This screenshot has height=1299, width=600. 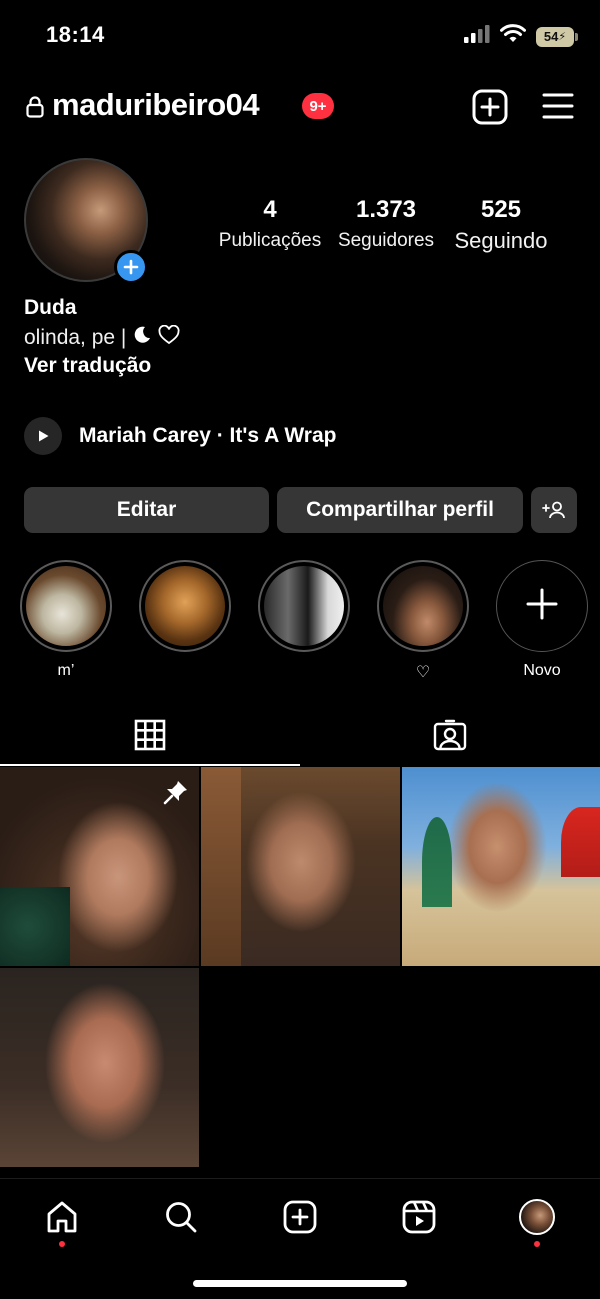 What do you see at coordinates (554, 510) in the screenshot?
I see `add-person-icon` at bounding box center [554, 510].